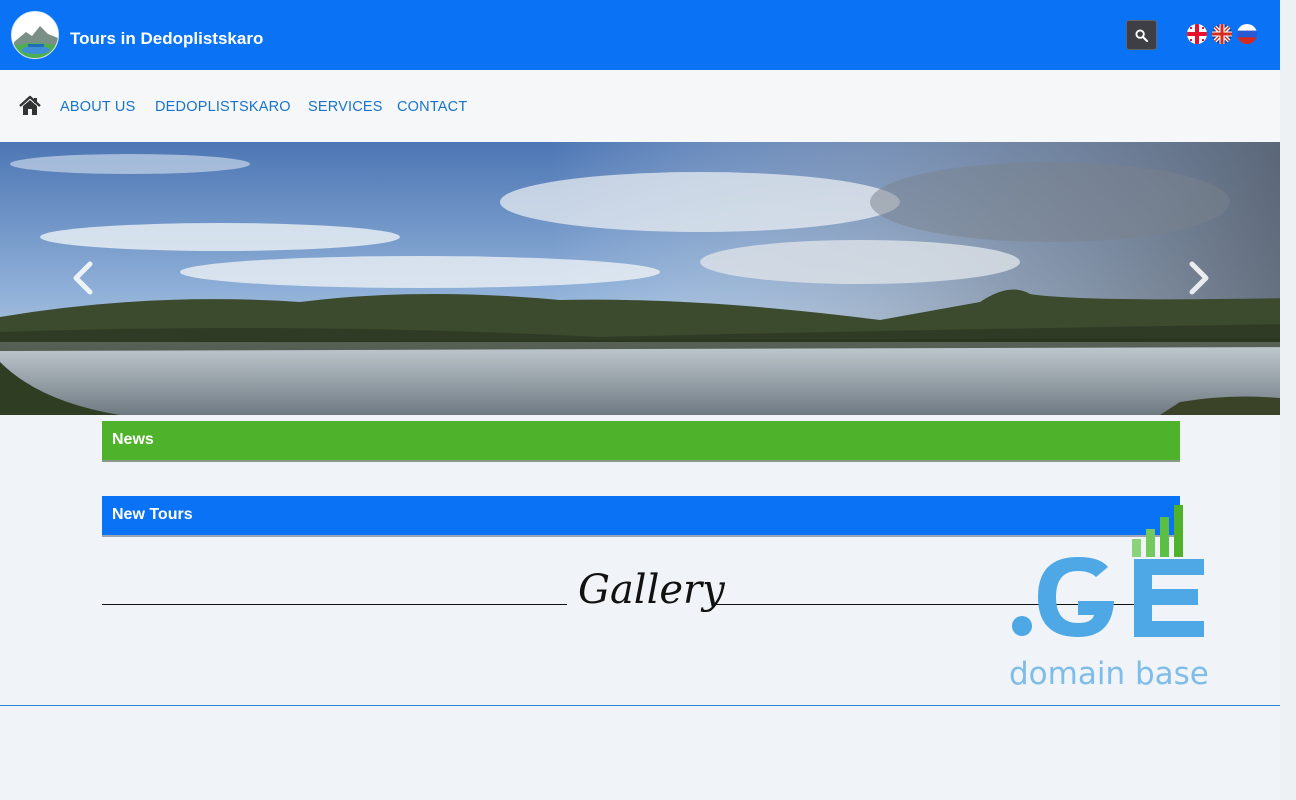 This screenshot has width=1296, height=800. I want to click on carousel-prev-button, so click(83, 278).